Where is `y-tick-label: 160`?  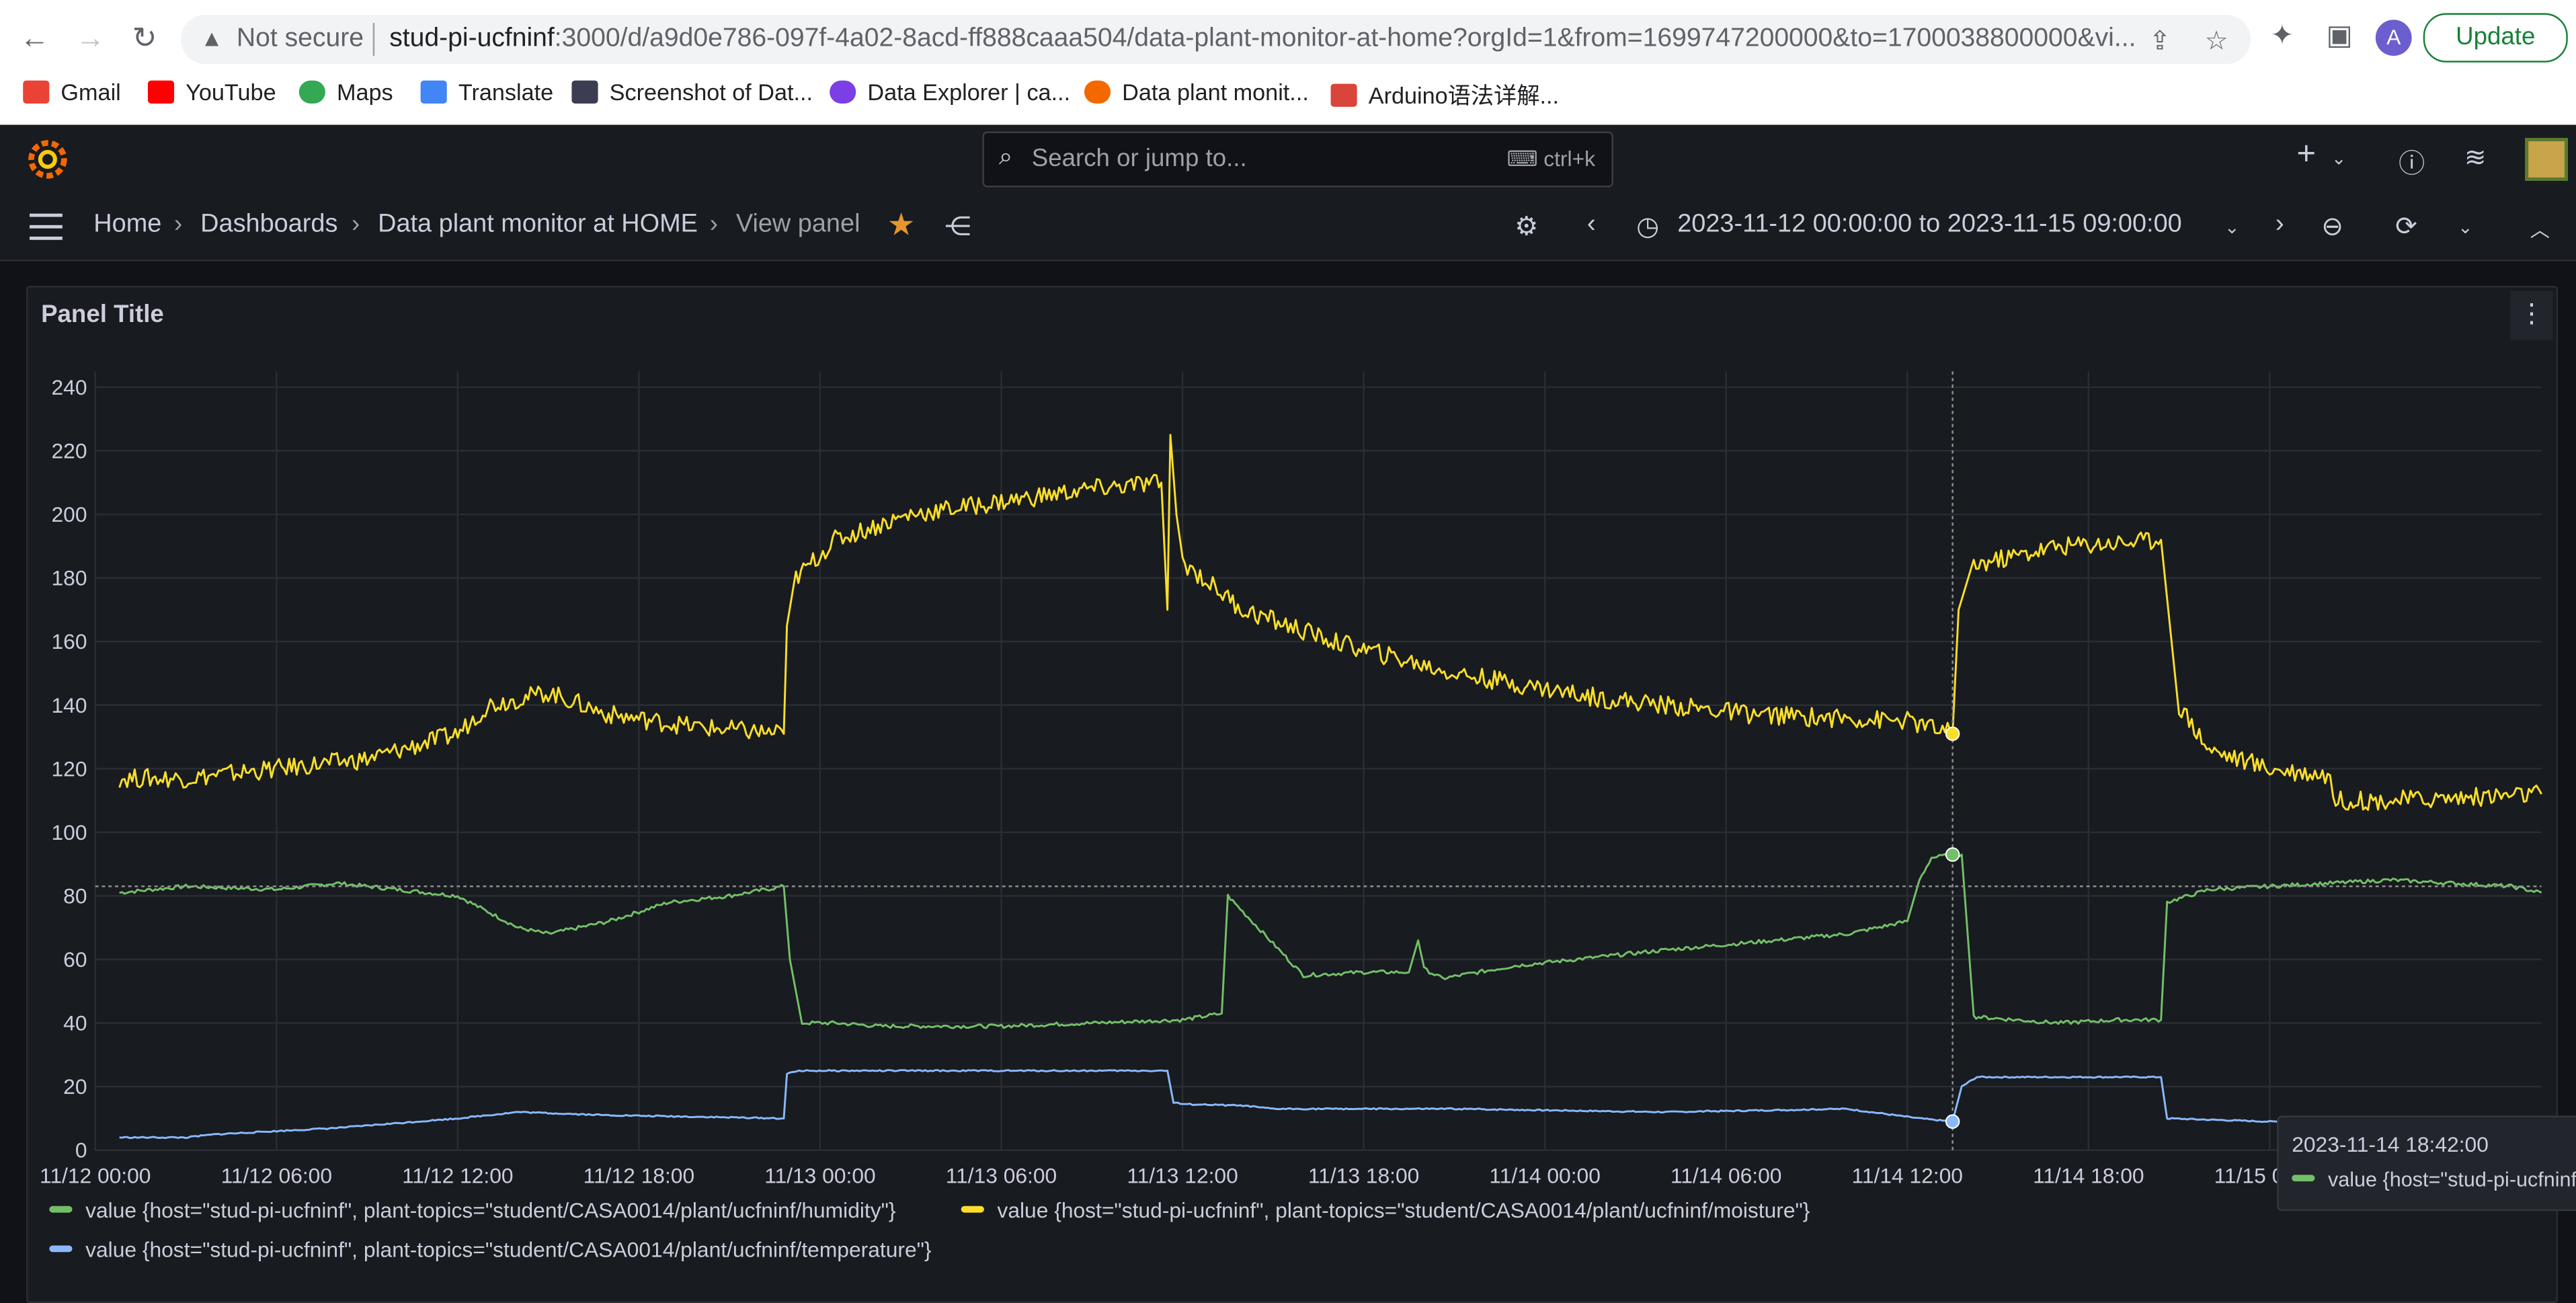
y-tick-label: 160 is located at coordinates (69, 641).